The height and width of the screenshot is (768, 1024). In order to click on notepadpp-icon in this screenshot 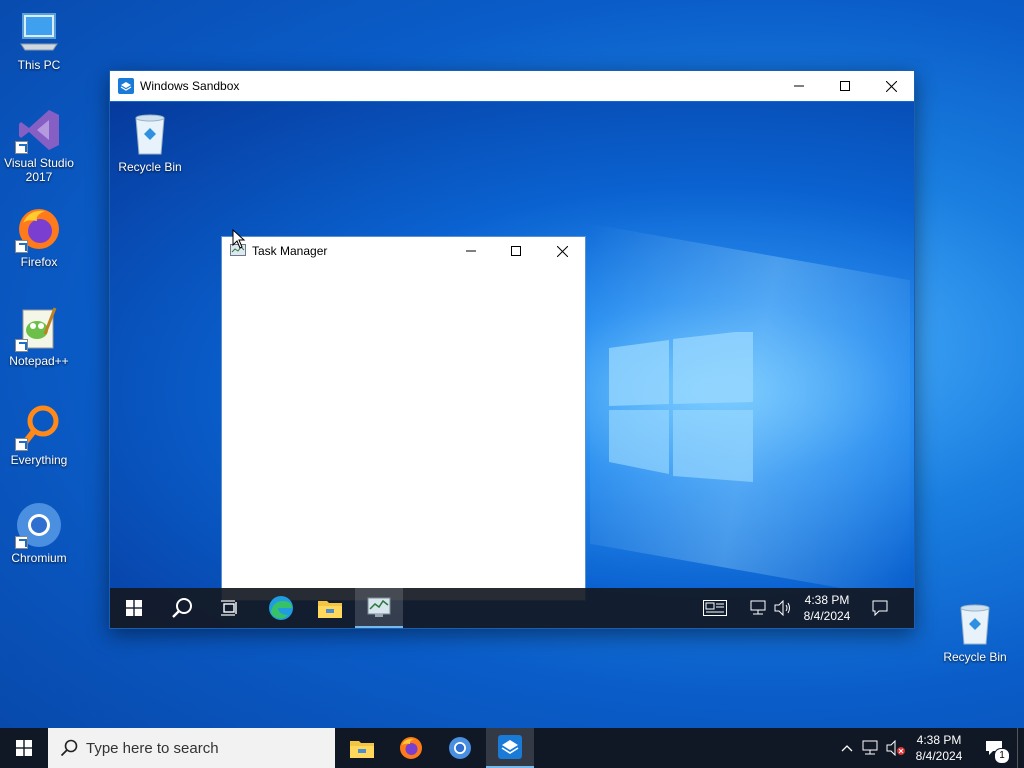, I will do `click(39, 328)`.